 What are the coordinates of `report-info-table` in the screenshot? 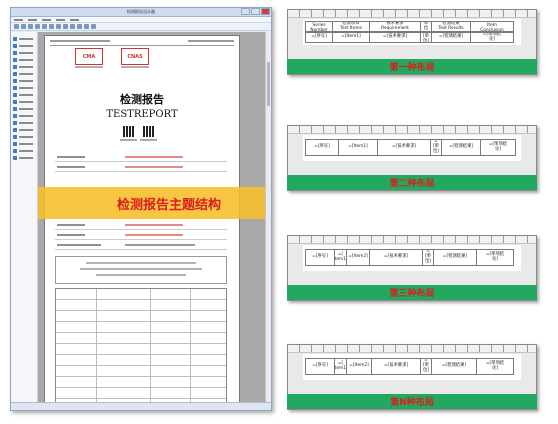 It's located at (141, 345).